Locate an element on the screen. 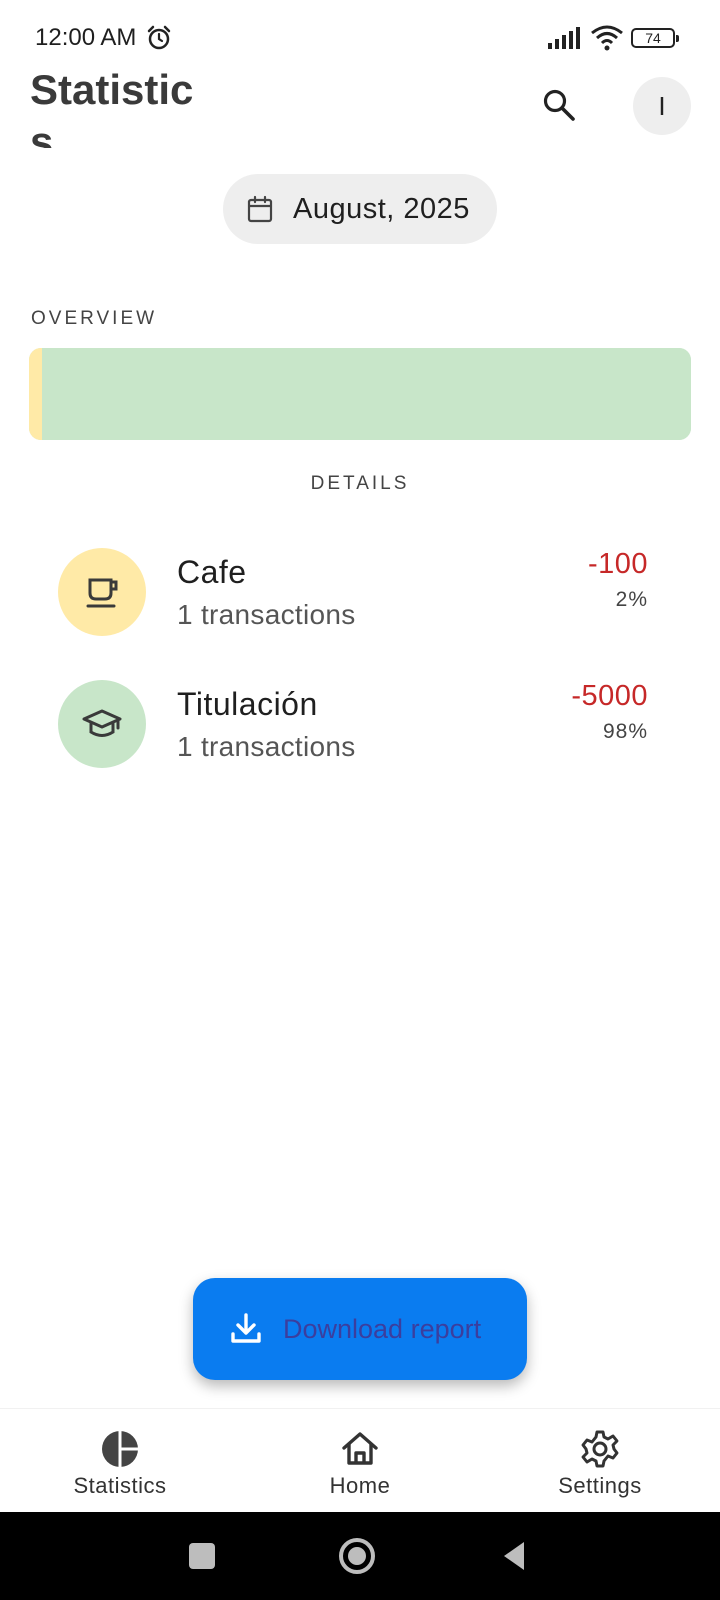 This screenshot has height=1600, width=720. nav-label-home: Home is located at coordinates (360, 1485).